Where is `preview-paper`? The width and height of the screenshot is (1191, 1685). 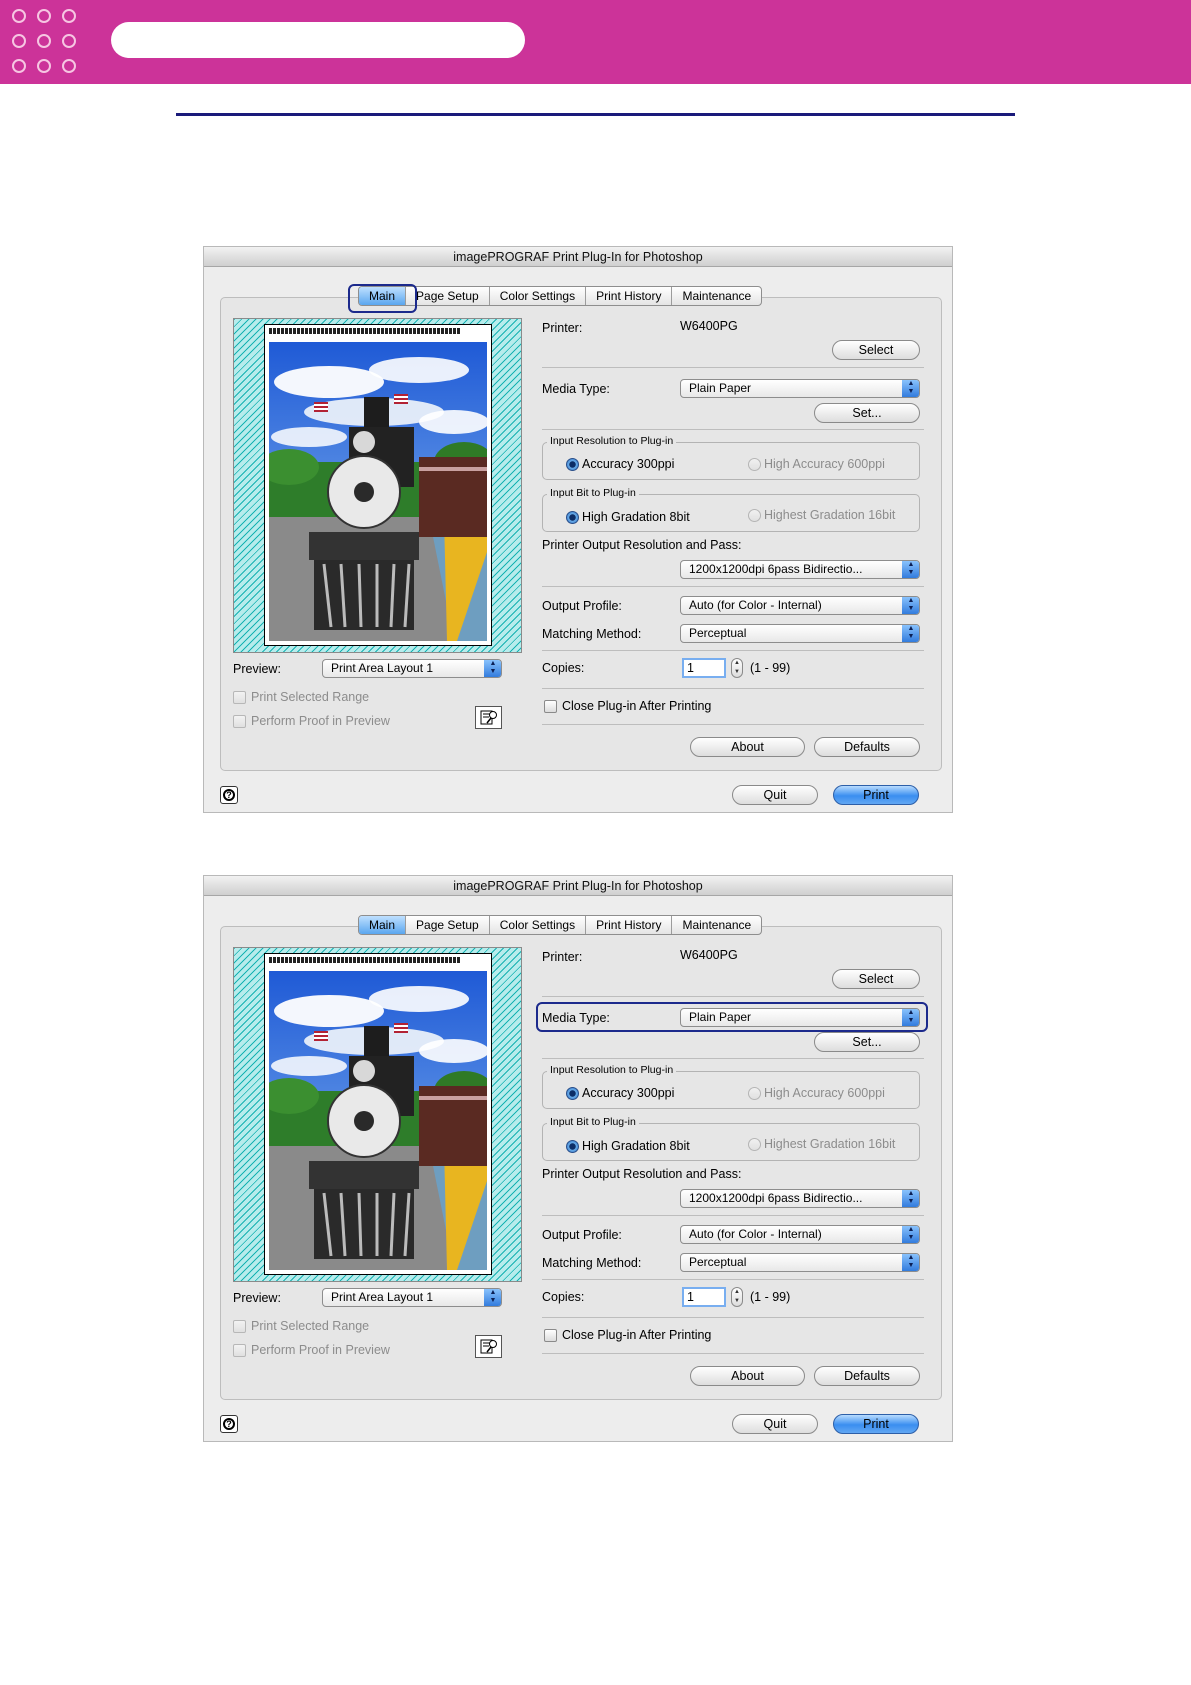 preview-paper is located at coordinates (378, 1114).